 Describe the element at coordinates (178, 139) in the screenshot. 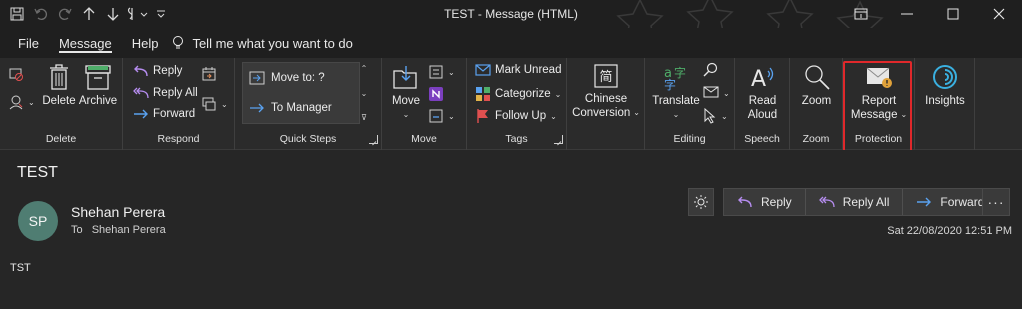

I see `group-label-respond: Respond` at that location.